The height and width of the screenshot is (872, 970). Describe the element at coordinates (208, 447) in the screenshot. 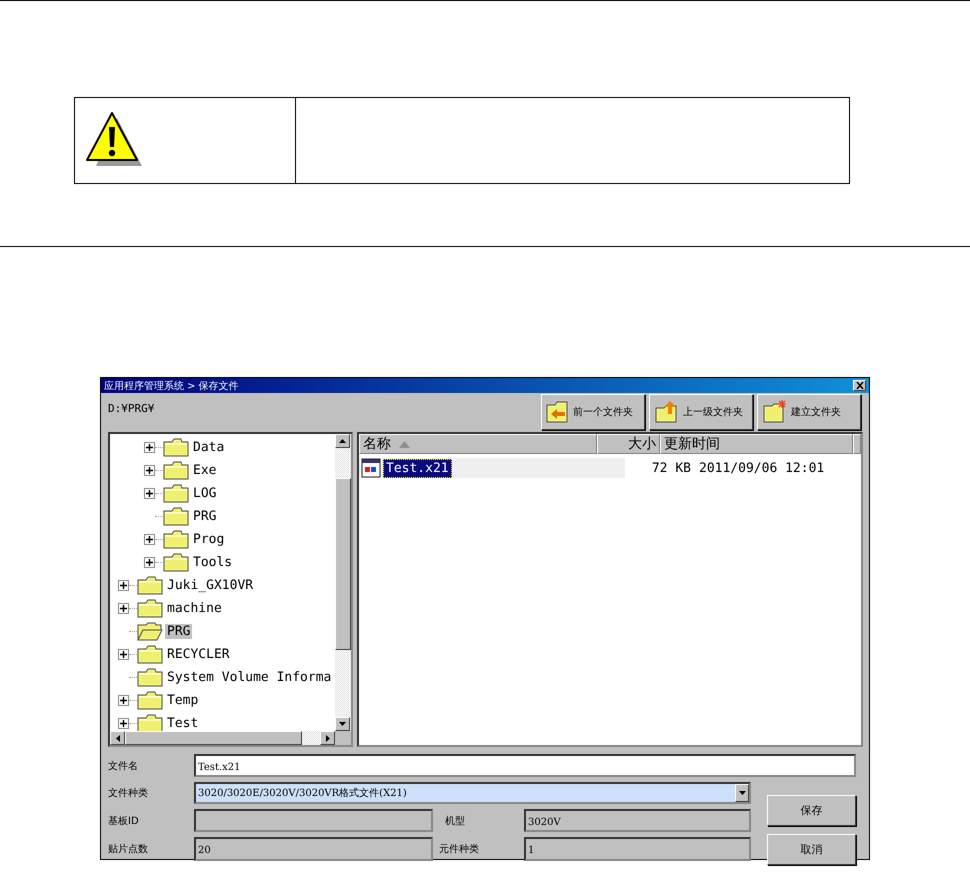

I see `tree-item: Data` at that location.